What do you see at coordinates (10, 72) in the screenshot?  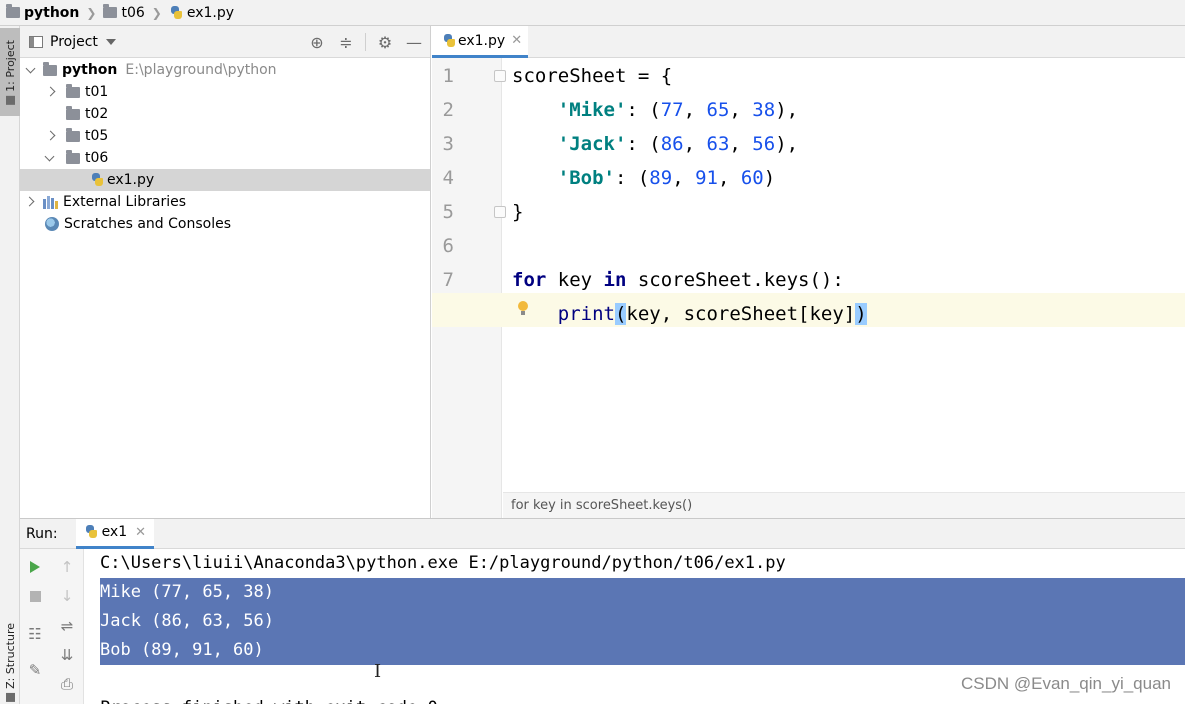 I see `project-tool-tab: 1: Project` at bounding box center [10, 72].